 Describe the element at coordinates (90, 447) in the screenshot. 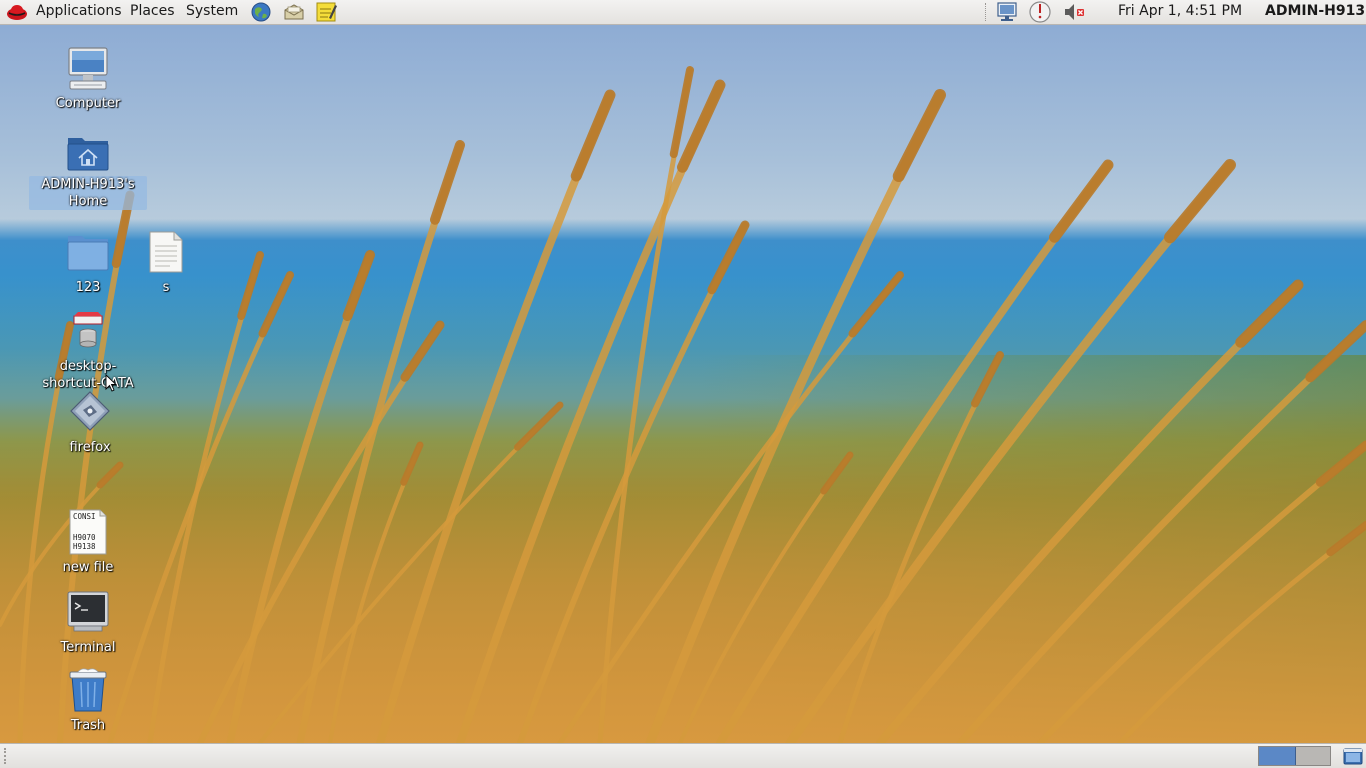

I see `desktop-icon-label: firefox` at that location.